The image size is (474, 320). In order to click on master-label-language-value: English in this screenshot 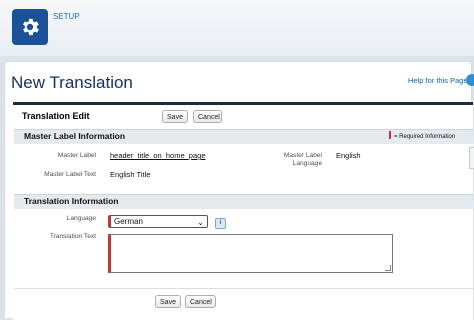, I will do `click(348, 155)`.